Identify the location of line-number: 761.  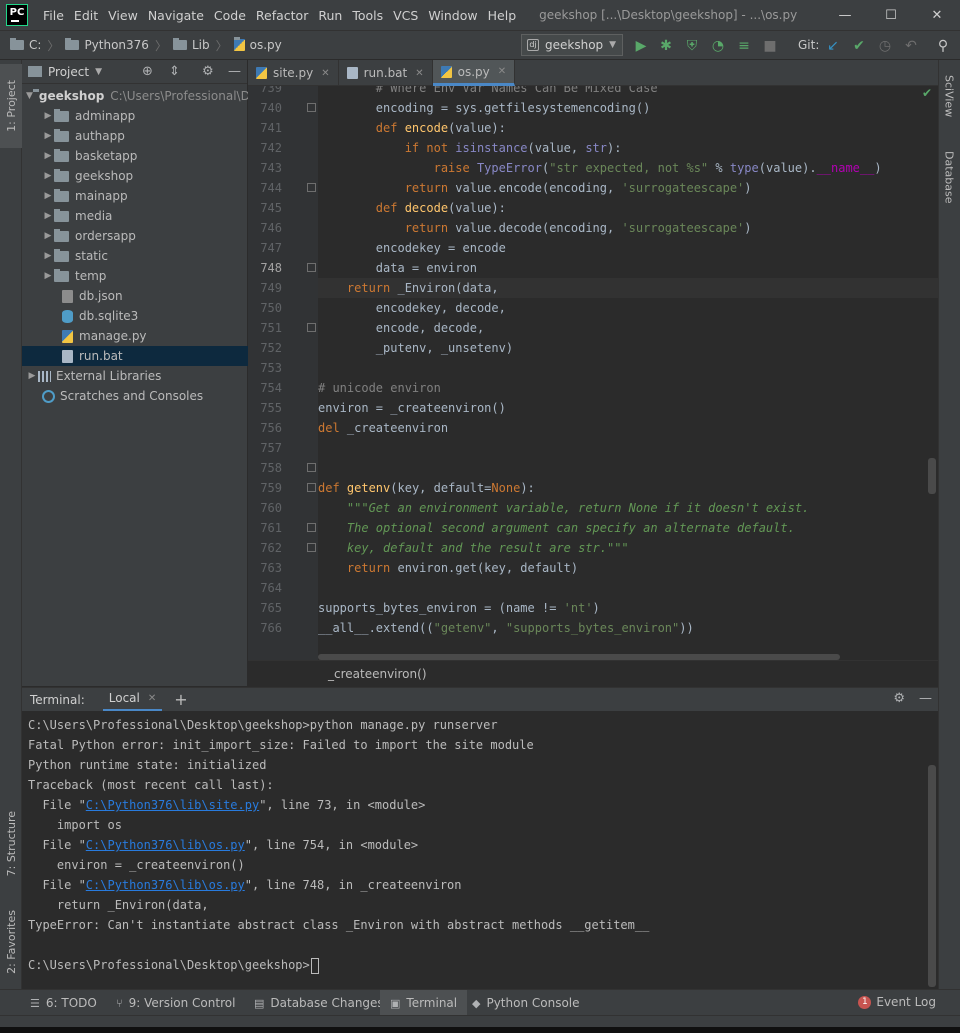
(283, 528).